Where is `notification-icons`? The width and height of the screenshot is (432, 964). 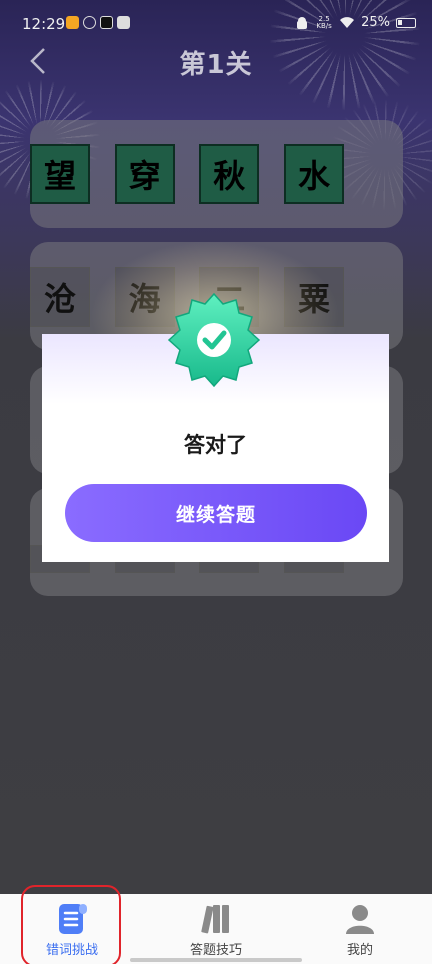 notification-icons is located at coordinates (98, 22).